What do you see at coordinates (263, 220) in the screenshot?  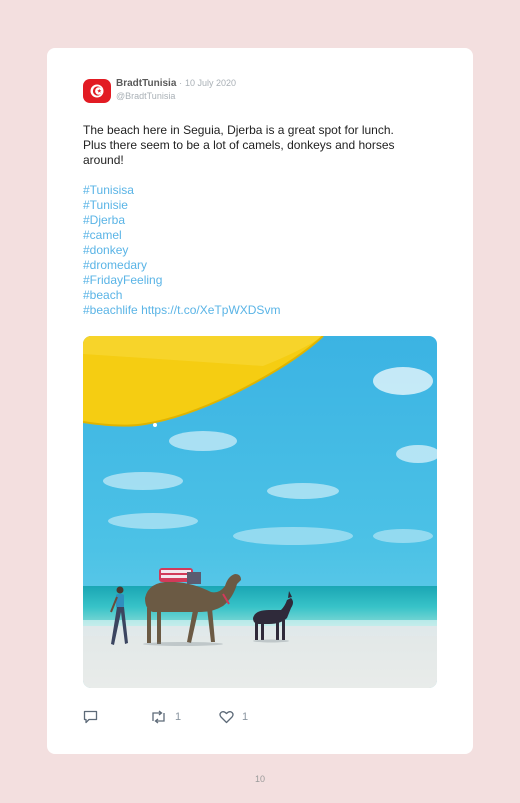 I see `hashtag-link: #Djerba` at bounding box center [263, 220].